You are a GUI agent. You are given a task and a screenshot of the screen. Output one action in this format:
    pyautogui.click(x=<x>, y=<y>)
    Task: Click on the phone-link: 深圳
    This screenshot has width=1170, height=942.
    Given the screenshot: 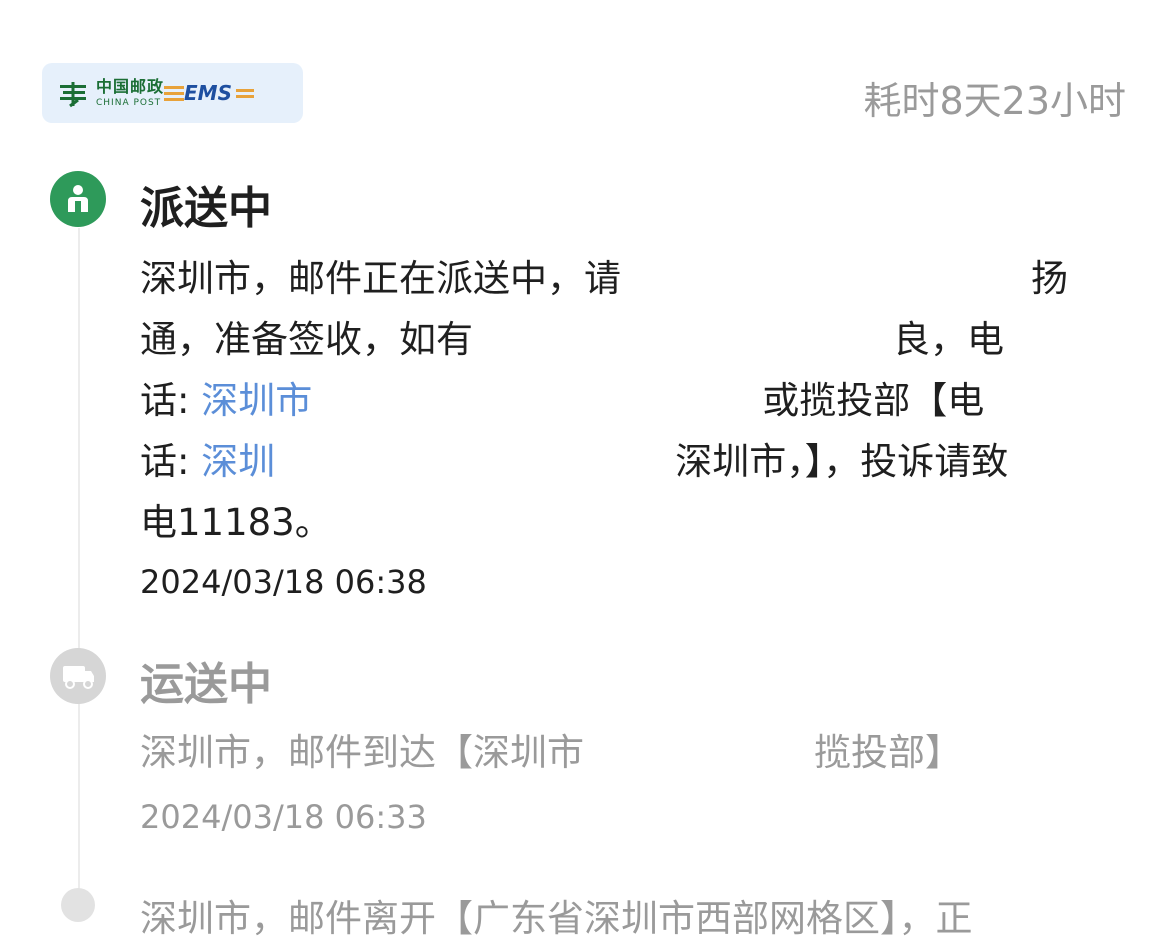 What is the action you would take?
    pyautogui.click(x=238, y=461)
    